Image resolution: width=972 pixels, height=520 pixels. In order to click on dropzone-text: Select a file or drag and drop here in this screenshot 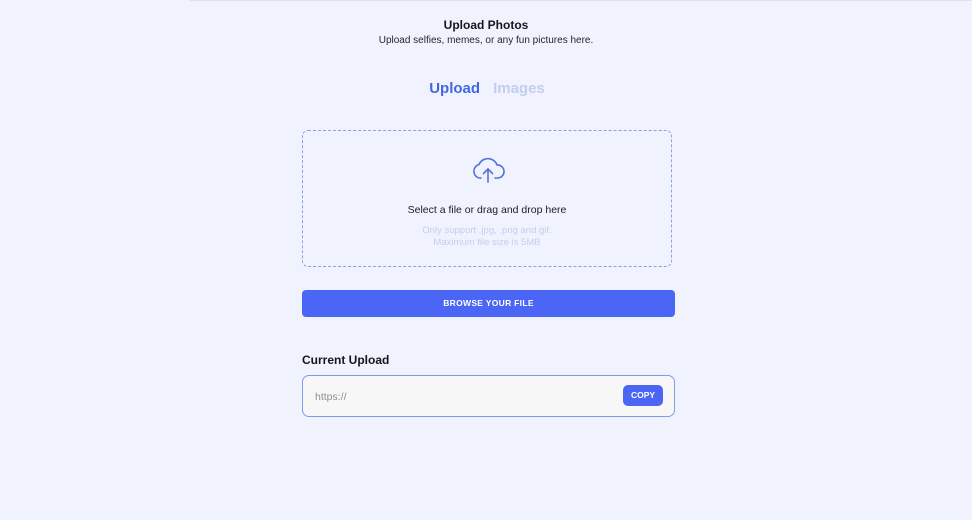, I will do `click(487, 210)`.